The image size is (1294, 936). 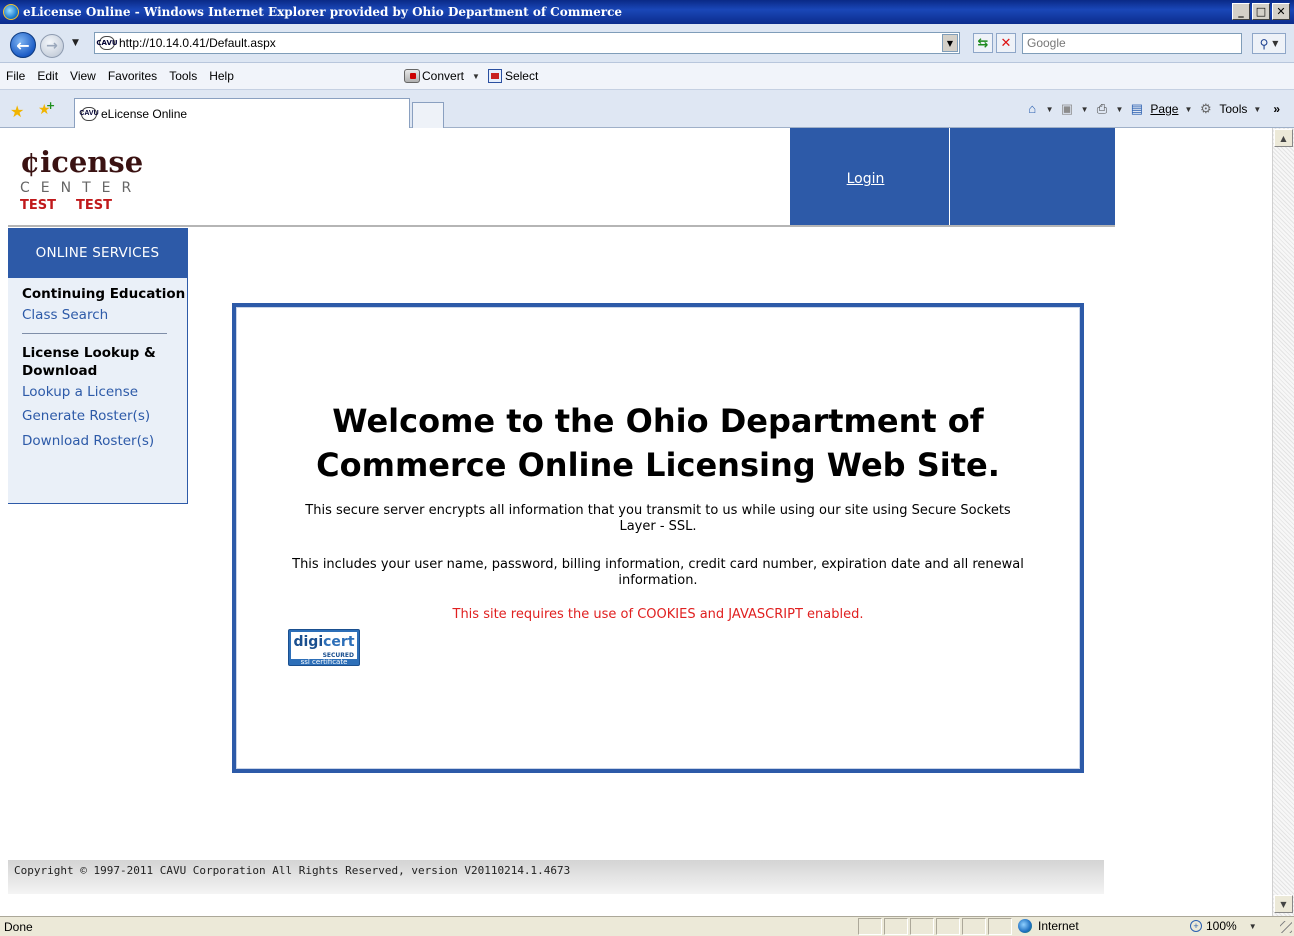 I want to click on search-input: Google, so click(x=1132, y=43).